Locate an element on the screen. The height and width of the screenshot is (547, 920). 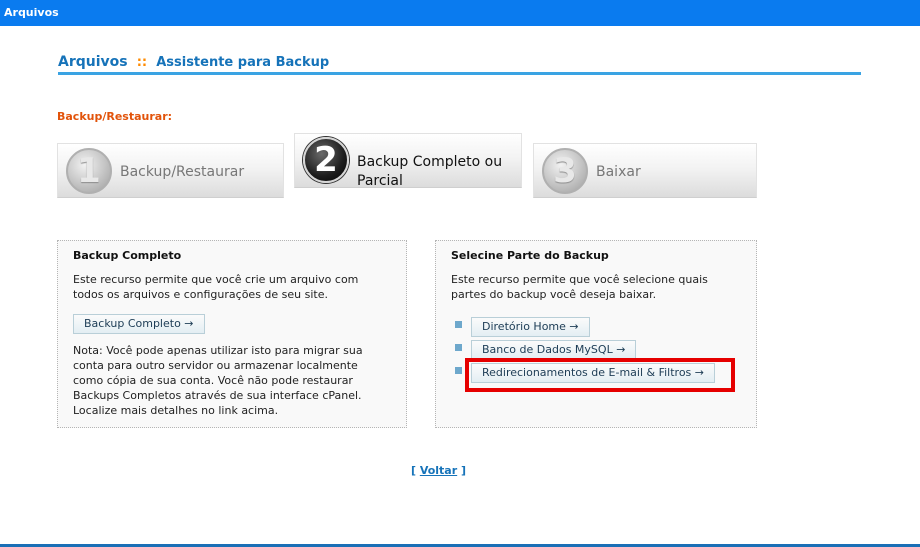
step-2-label: Backup Completo ou Parcial is located at coordinates (430, 171).